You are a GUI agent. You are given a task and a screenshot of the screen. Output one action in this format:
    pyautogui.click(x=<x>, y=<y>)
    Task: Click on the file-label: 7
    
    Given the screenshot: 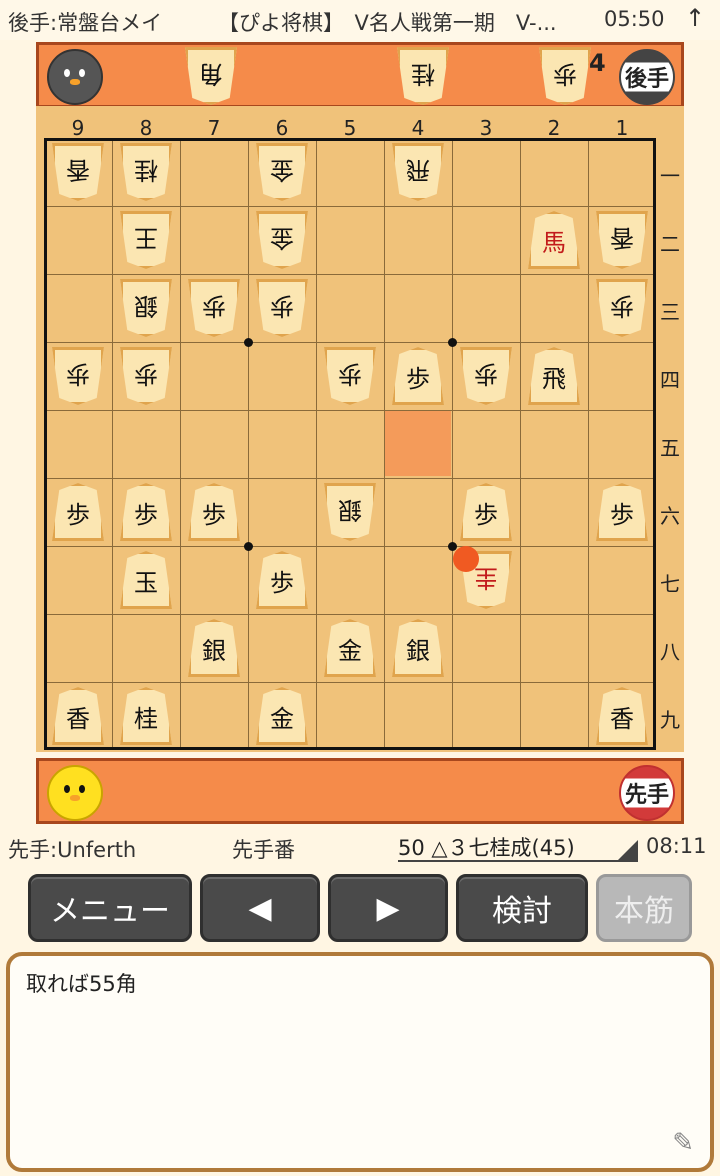 What is the action you would take?
    pyautogui.click(x=214, y=128)
    